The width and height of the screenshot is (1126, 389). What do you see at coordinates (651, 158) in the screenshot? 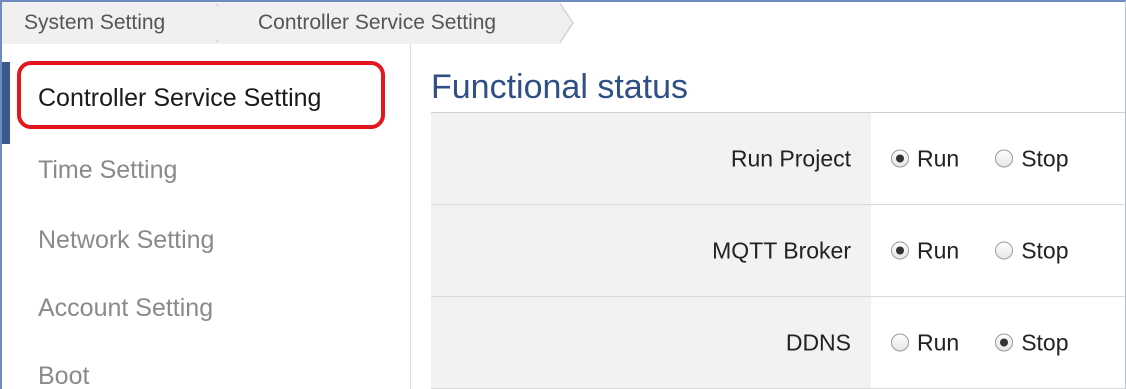
I see `row-label-cell: Run Project` at bounding box center [651, 158].